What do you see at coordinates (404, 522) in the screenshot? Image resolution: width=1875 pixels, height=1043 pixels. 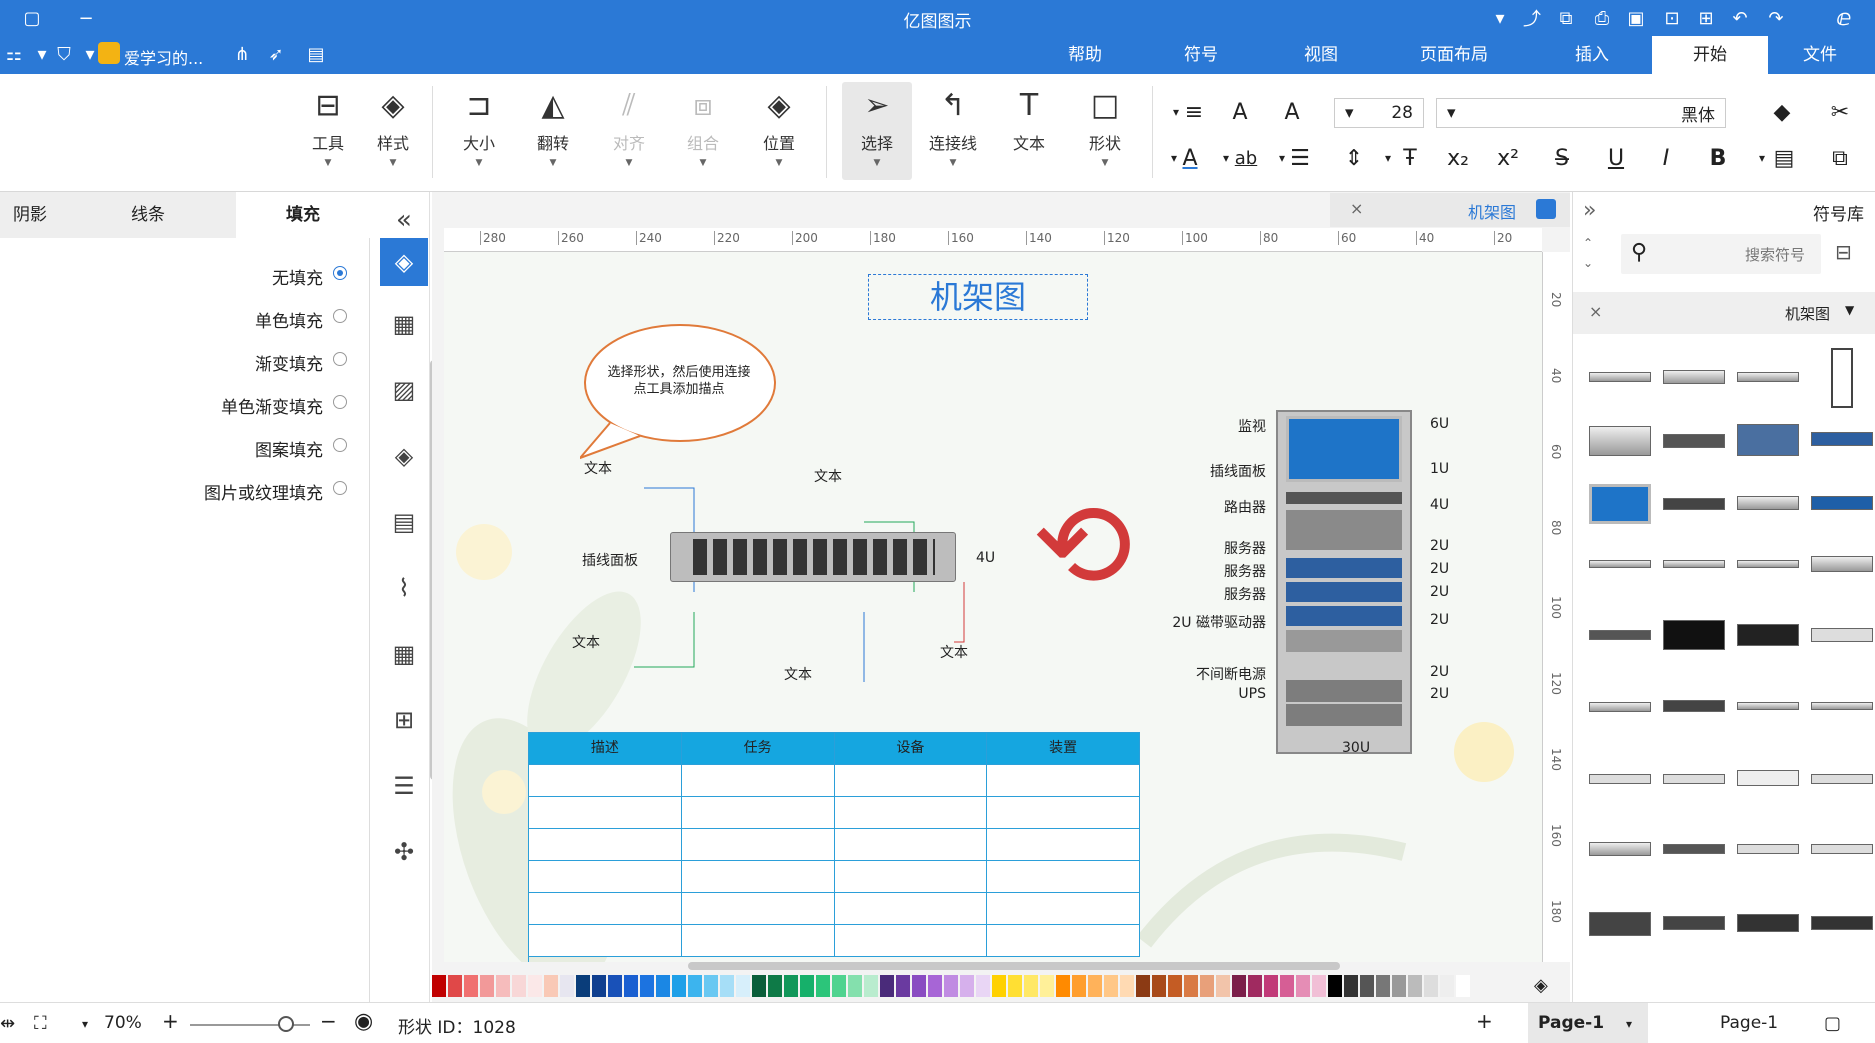 I see `document-icon: ▤` at bounding box center [404, 522].